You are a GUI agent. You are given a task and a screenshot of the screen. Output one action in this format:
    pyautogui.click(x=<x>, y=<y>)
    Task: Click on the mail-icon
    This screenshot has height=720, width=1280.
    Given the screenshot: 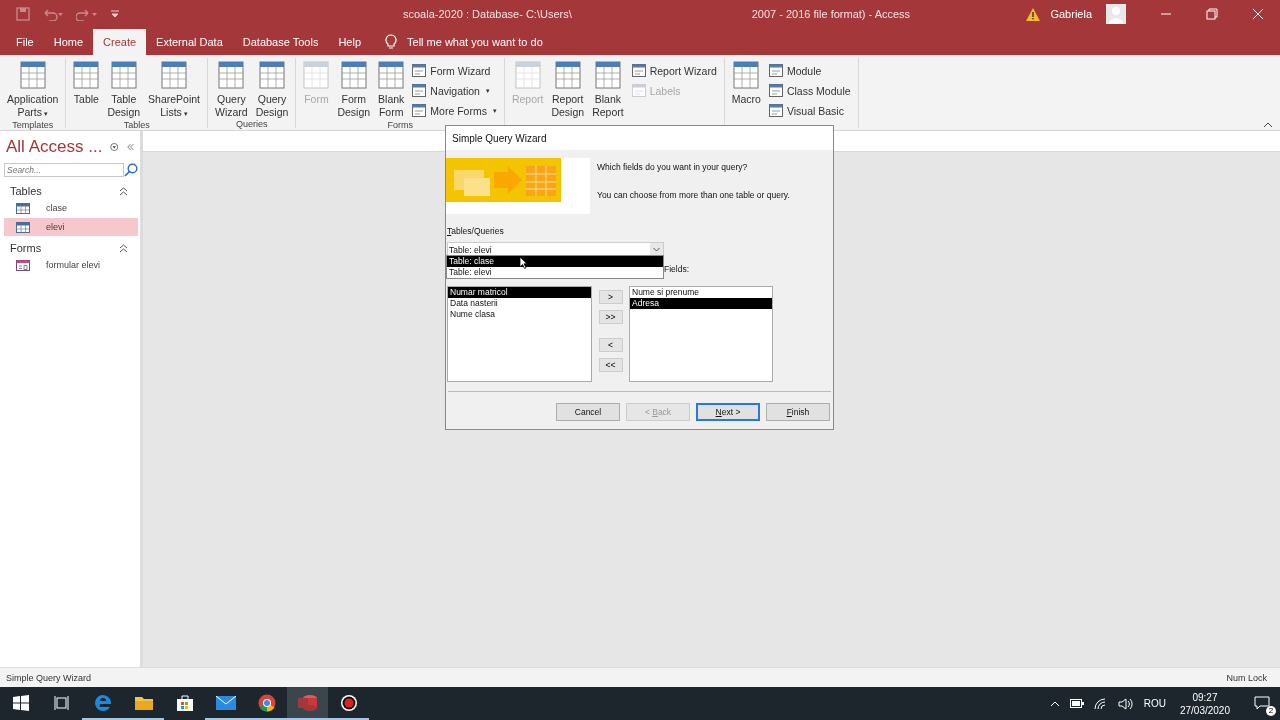 What is the action you would take?
    pyautogui.click(x=225, y=702)
    